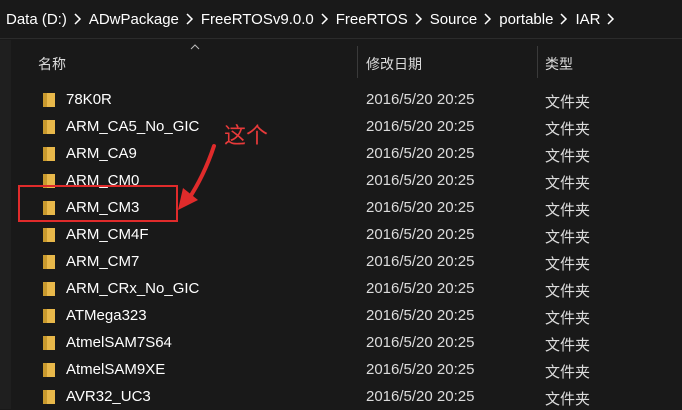 Image resolution: width=682 pixels, height=410 pixels. What do you see at coordinates (341, 153) in the screenshot?
I see `list-item: ARM_CA9 2016/5/20 20:25 文件夹` at bounding box center [341, 153].